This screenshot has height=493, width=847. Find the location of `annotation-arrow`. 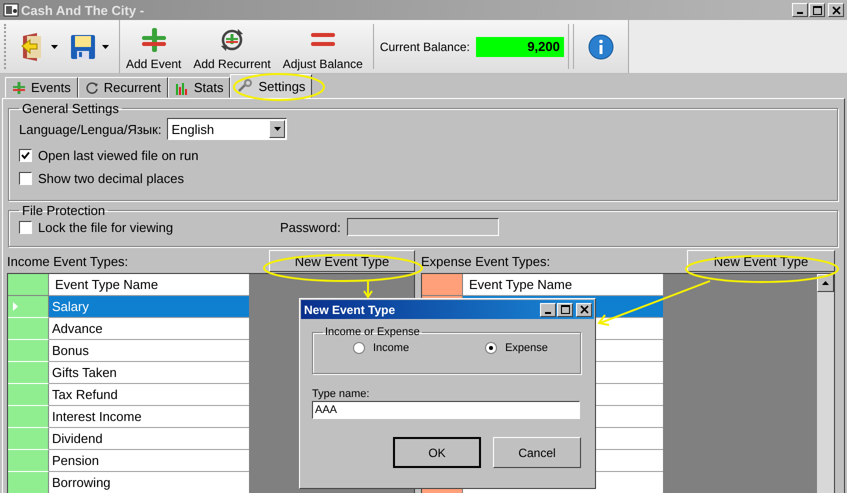

annotation-arrow is located at coordinates (368, 290).